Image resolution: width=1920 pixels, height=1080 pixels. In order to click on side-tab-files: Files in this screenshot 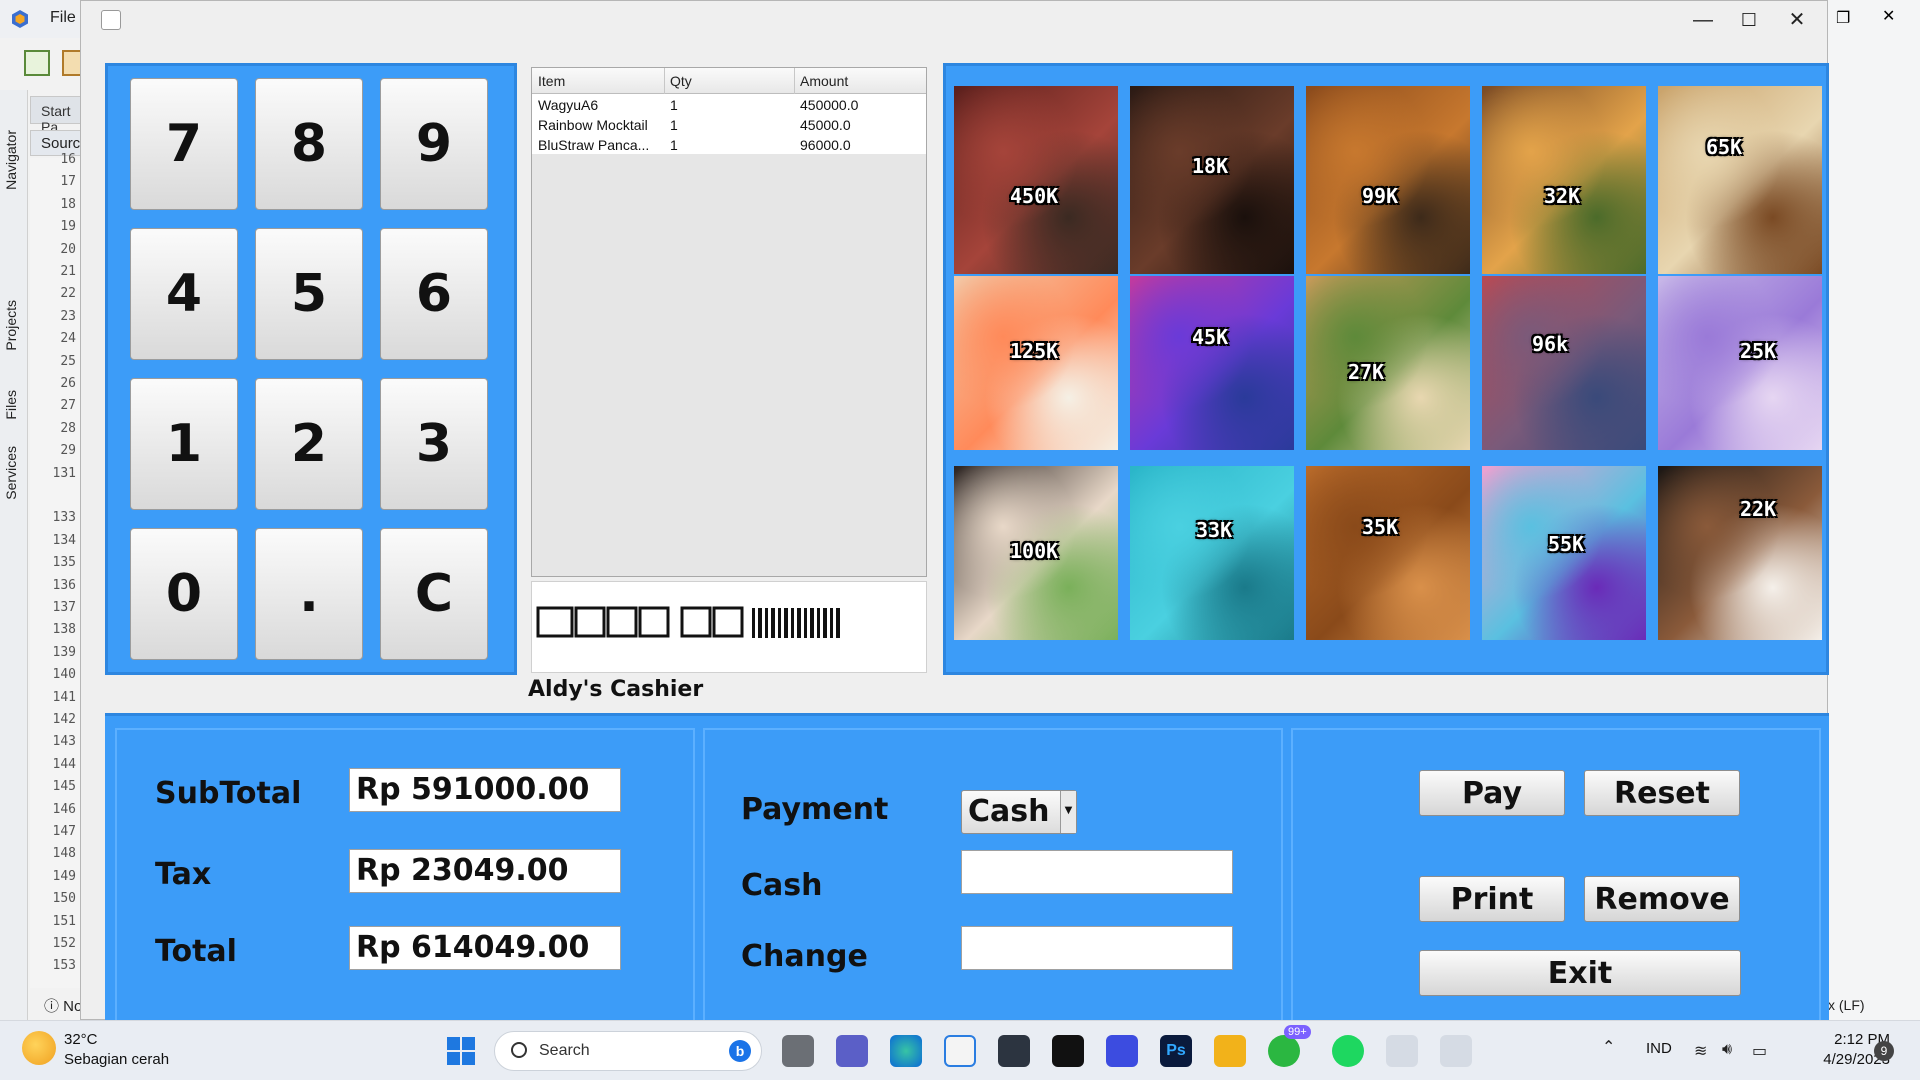, I will do `click(11, 405)`.